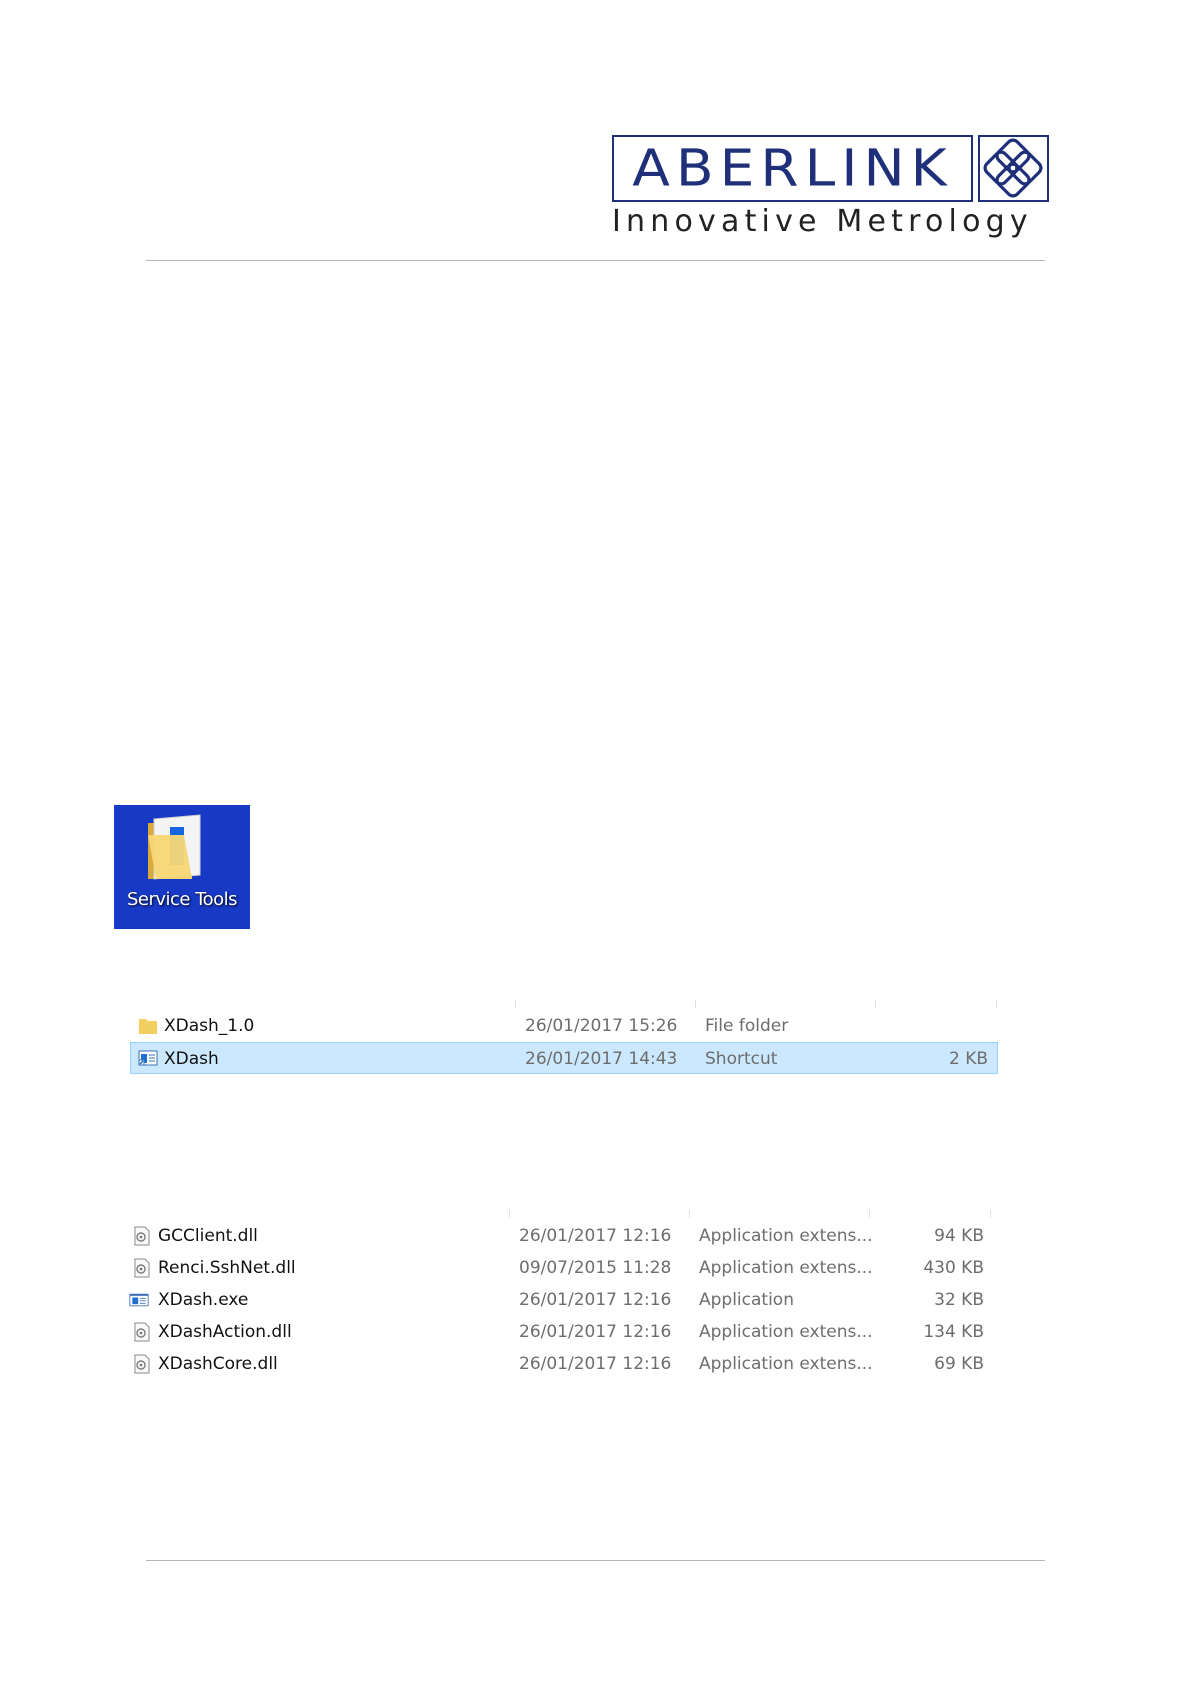  Describe the element at coordinates (746, 1300) in the screenshot. I see `file-type: Application` at that location.